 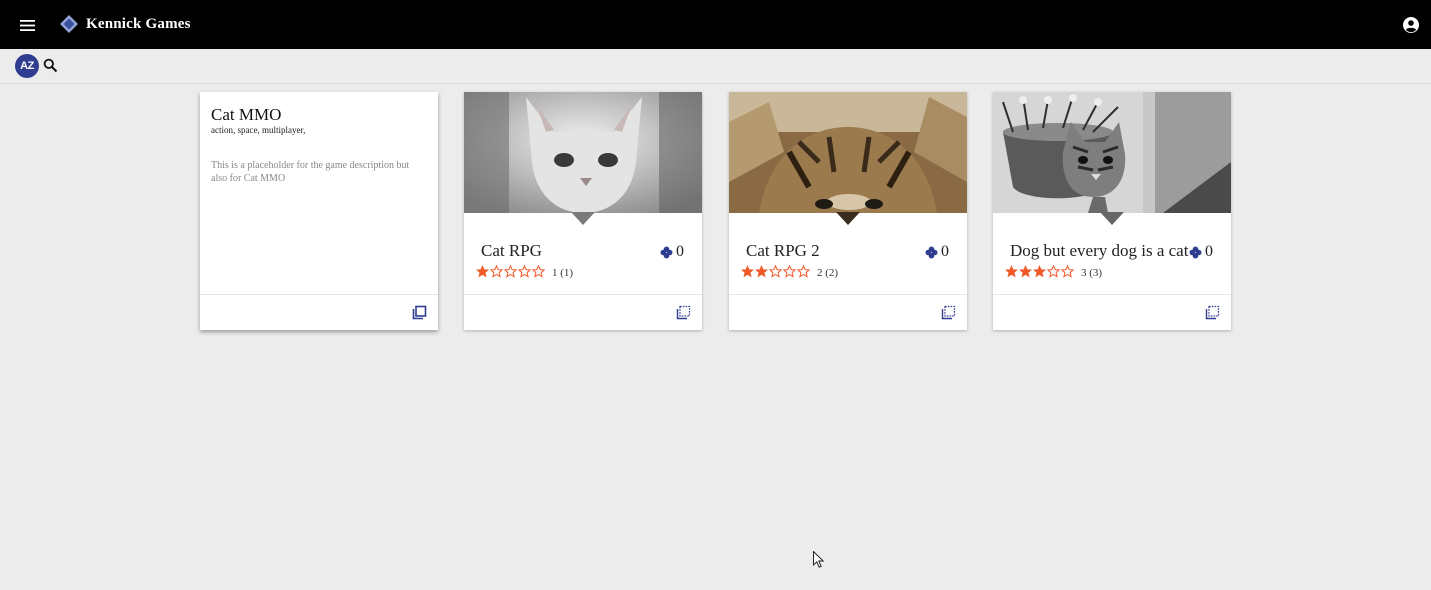 What do you see at coordinates (138, 23) in the screenshot?
I see `app-title: Kennick Games` at bounding box center [138, 23].